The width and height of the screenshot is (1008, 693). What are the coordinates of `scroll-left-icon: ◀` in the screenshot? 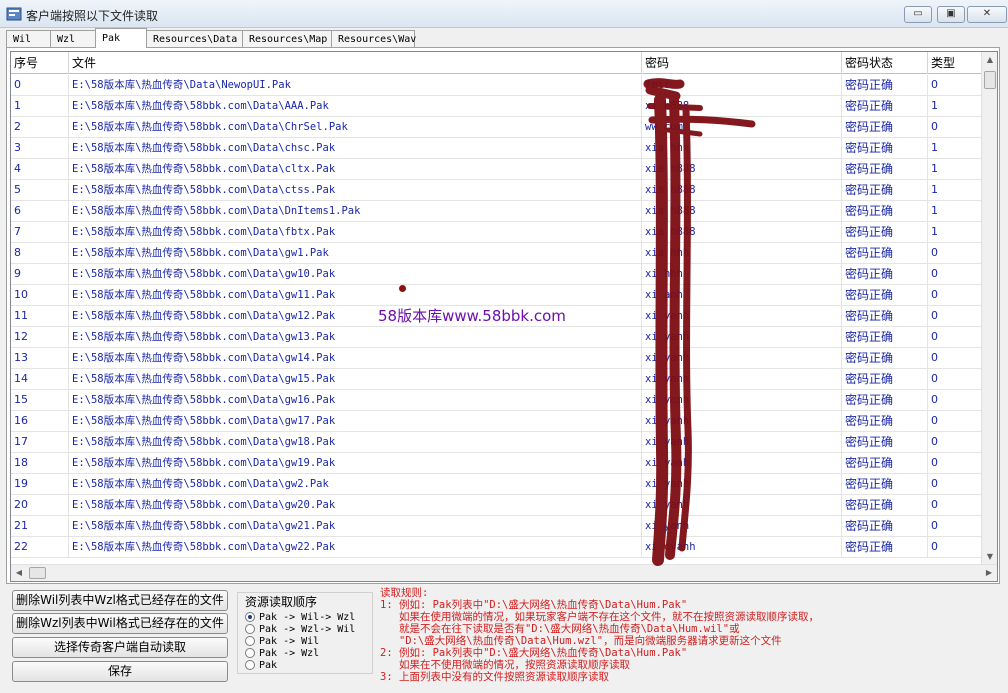 It's located at (19, 573).